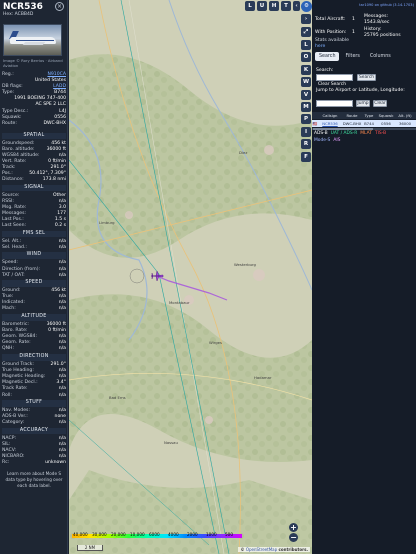 This screenshot has width=416, height=554. I want to click on legend-item: ADS-B, so click(321, 133).